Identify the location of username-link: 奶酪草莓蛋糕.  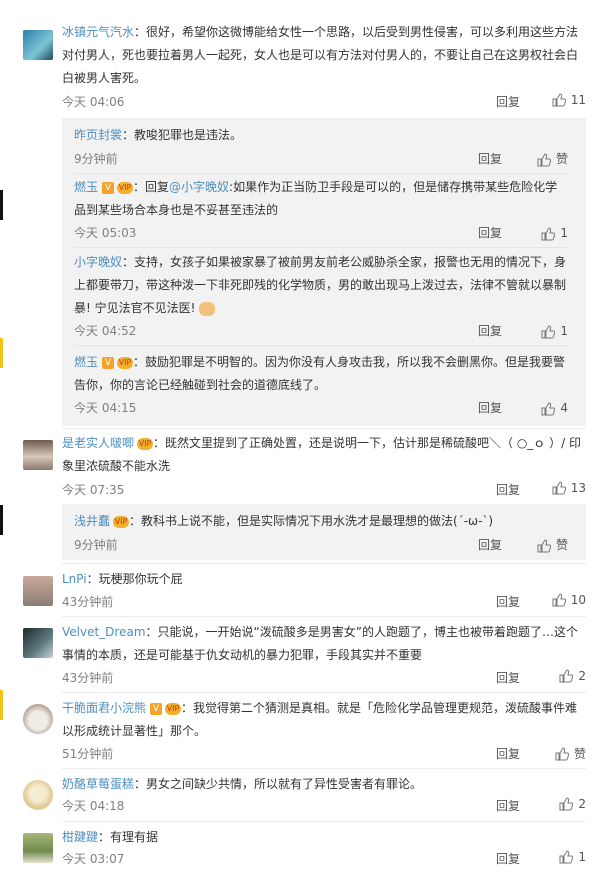
(98, 784).